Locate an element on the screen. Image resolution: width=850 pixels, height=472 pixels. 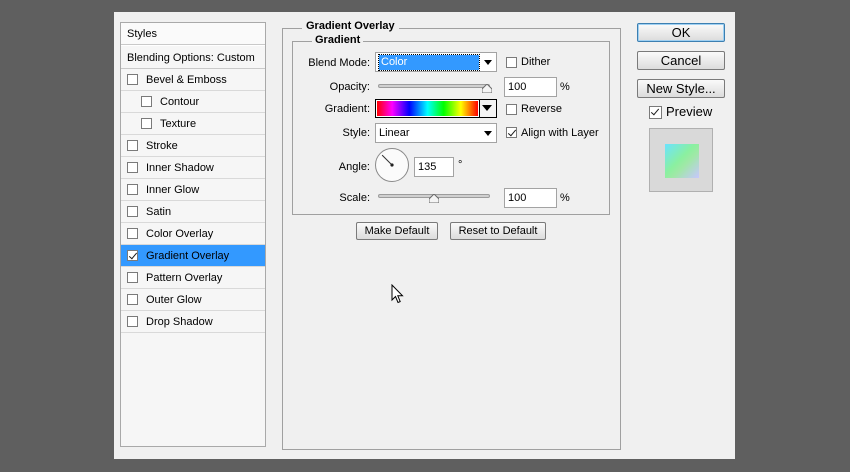
preview-label: Preview is located at coordinates (689, 111).